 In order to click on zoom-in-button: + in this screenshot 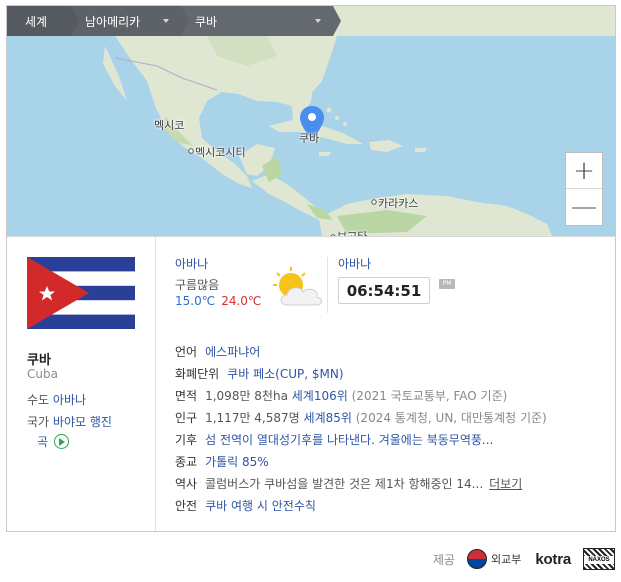, I will do `click(584, 171)`.